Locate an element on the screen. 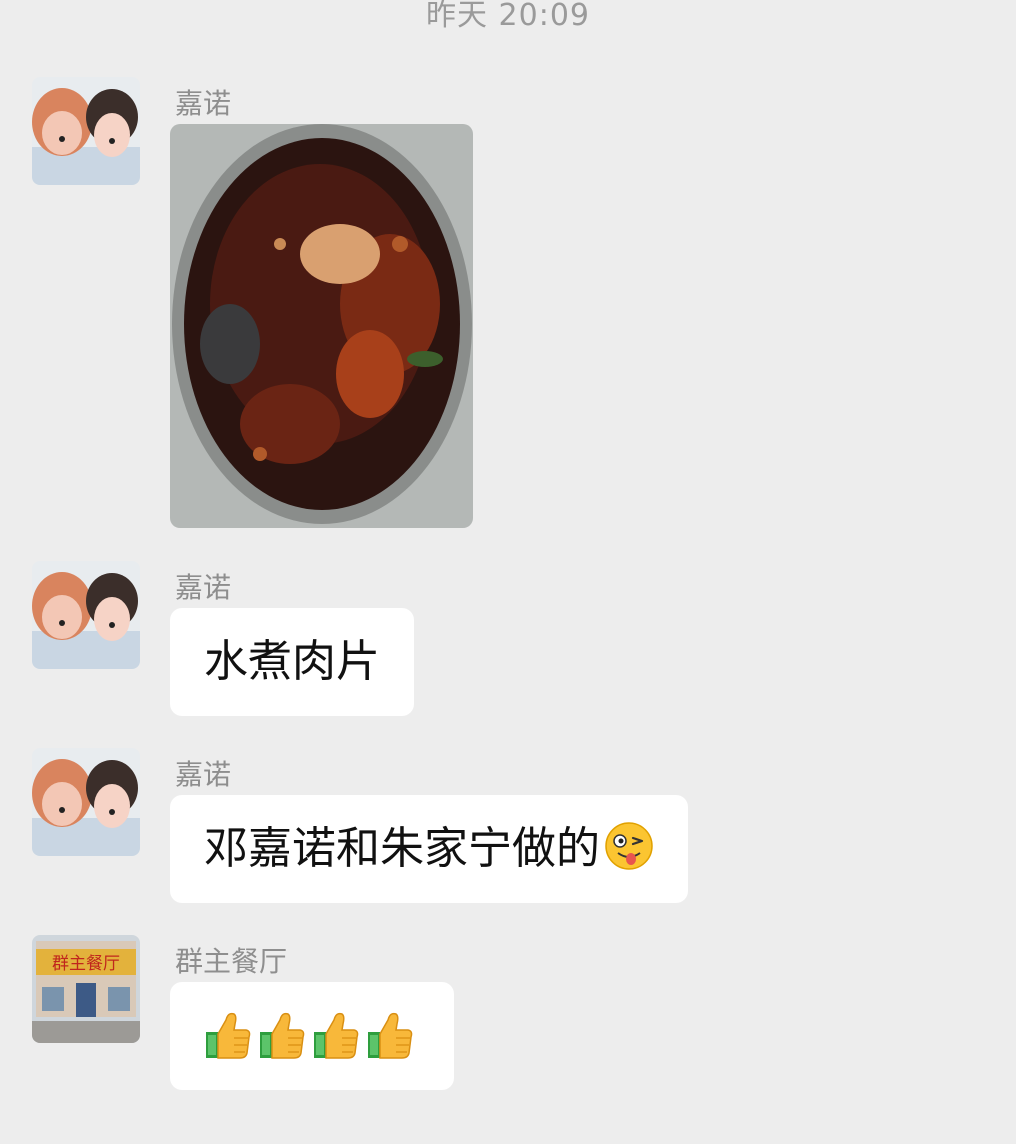 This screenshot has height=1144, width=1016. wink-tongue-emoji-icon is located at coordinates (629, 846).